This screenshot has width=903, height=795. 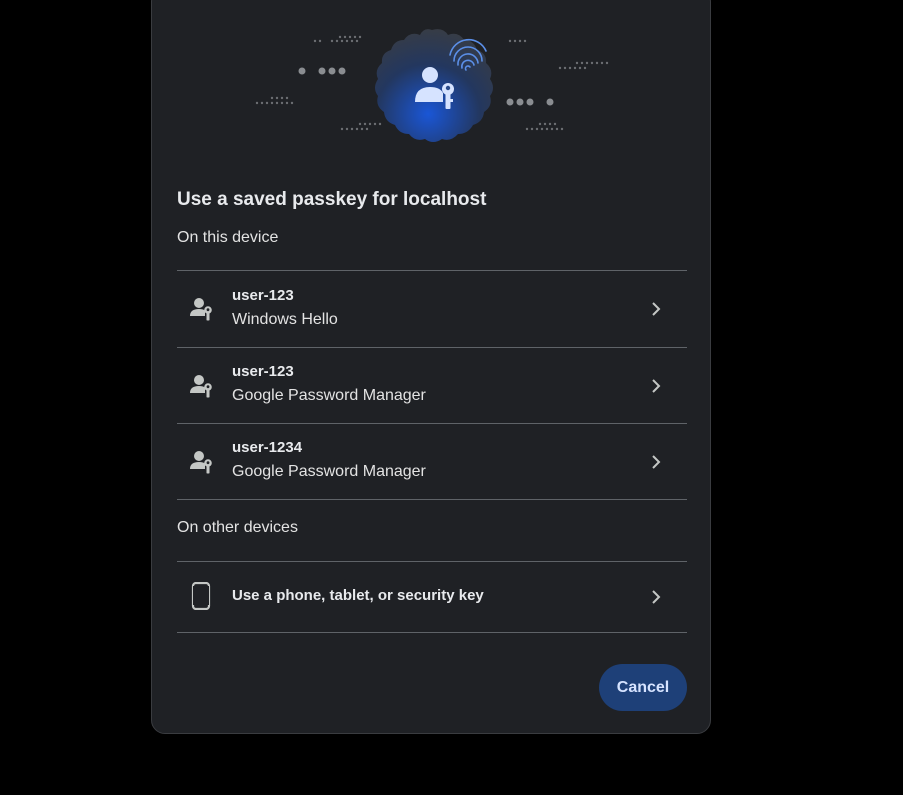 I want to click on passkey-provider: Windows Hello, so click(x=285, y=319).